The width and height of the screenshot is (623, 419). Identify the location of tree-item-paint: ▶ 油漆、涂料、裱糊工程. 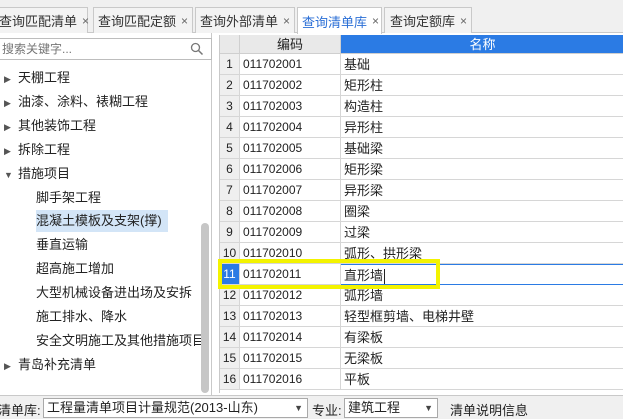
(74, 102).